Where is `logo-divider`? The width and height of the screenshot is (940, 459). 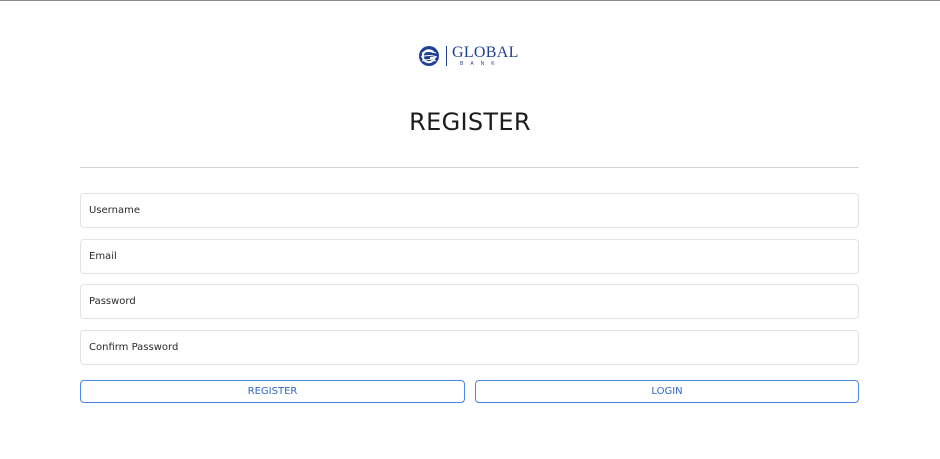
logo-divider is located at coordinates (446, 56).